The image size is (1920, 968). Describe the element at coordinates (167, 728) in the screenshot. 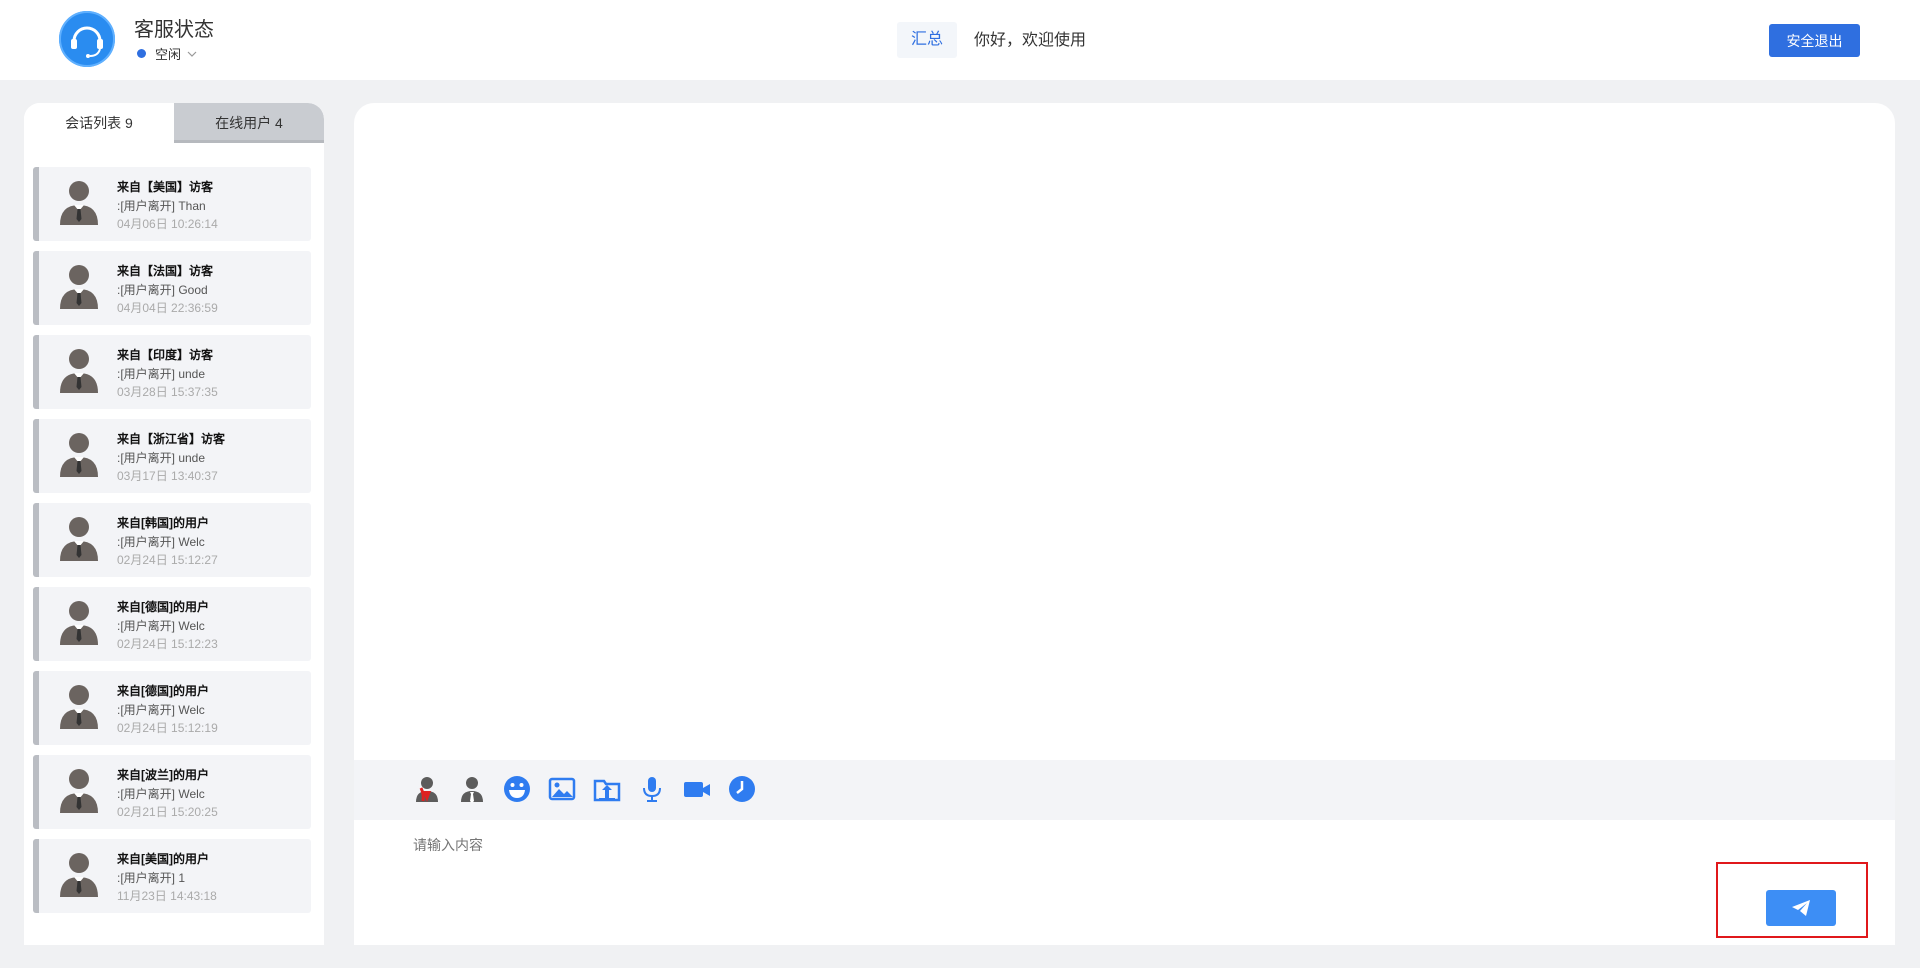

I see `conversation-time: 02月24日 15:12:19` at that location.